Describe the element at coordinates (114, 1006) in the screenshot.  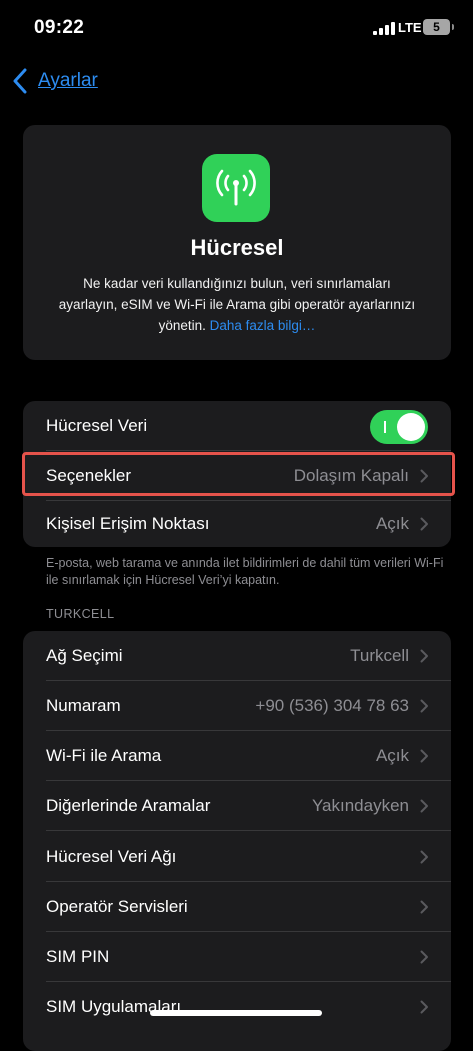
I see `row-label: SIM Uygulamaları` at that location.